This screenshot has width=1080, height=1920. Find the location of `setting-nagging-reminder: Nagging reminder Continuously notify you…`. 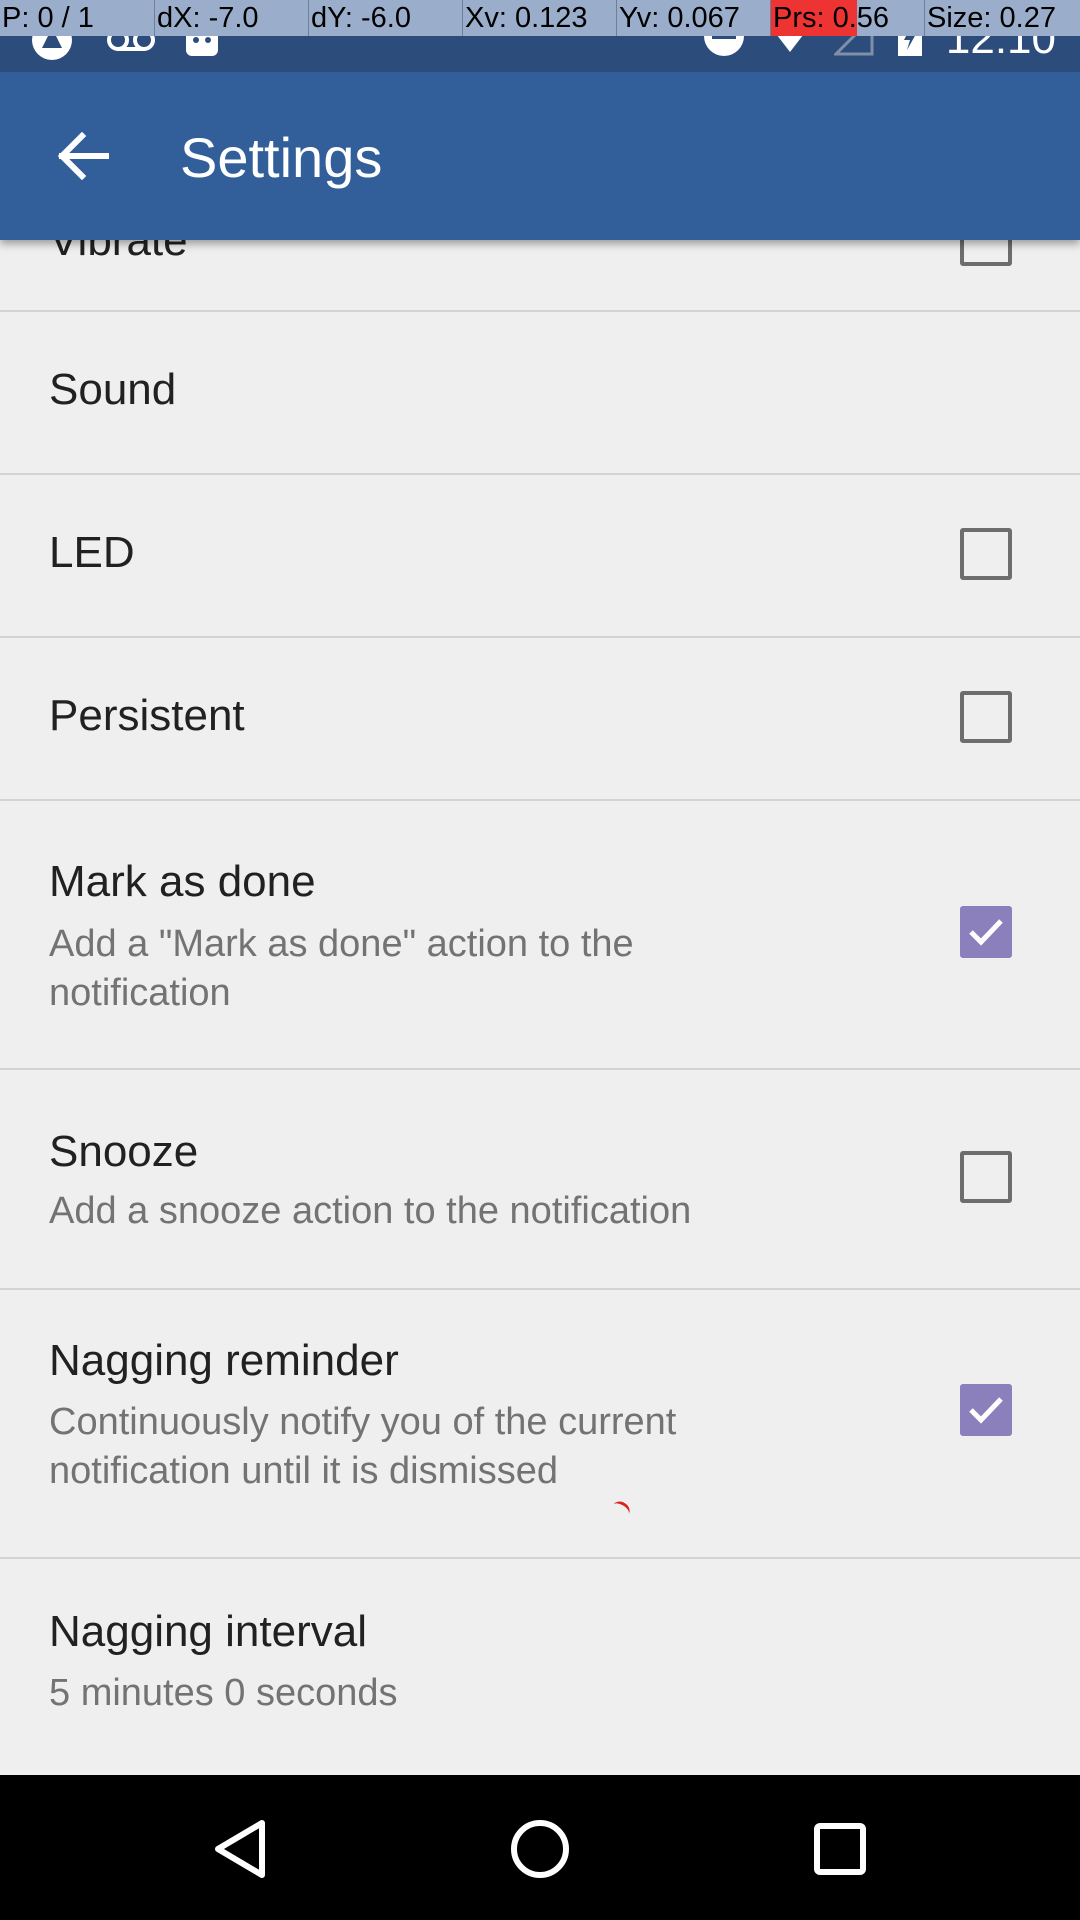

setting-nagging-reminder: Nagging reminder Continuously notify you… is located at coordinates (540, 1424).